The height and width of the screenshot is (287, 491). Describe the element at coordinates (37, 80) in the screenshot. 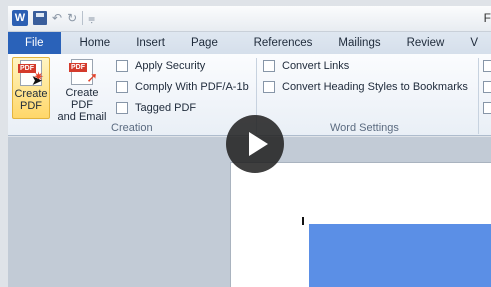

I see `mouse-cursor-icon: ➤` at that location.